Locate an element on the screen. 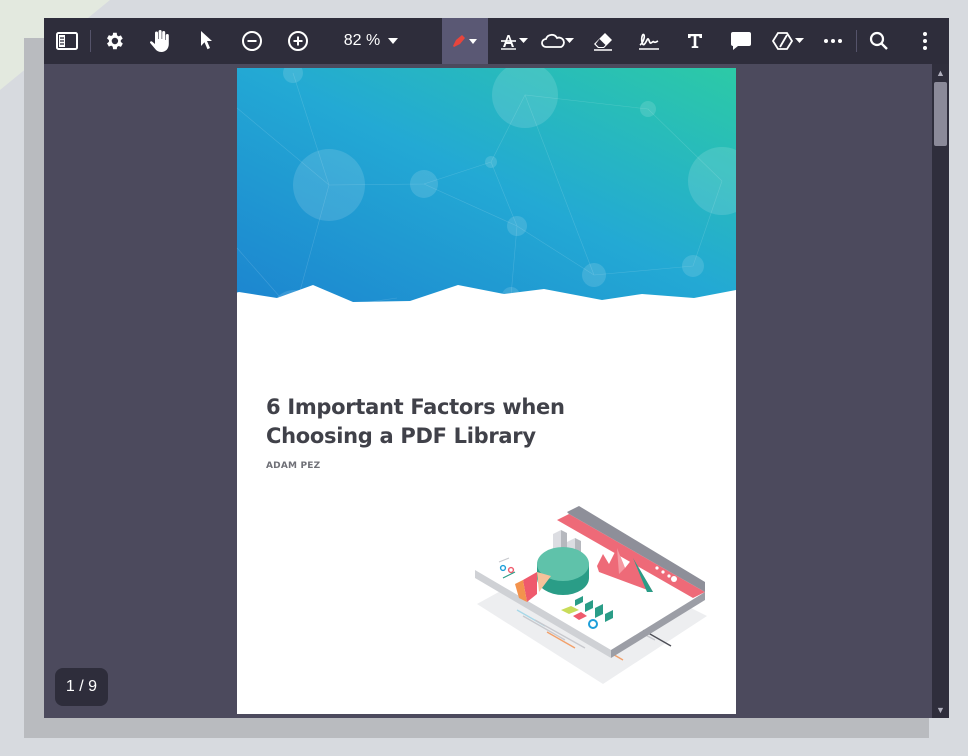 The image size is (968, 756). zoom-out-button is located at coordinates (252, 41).